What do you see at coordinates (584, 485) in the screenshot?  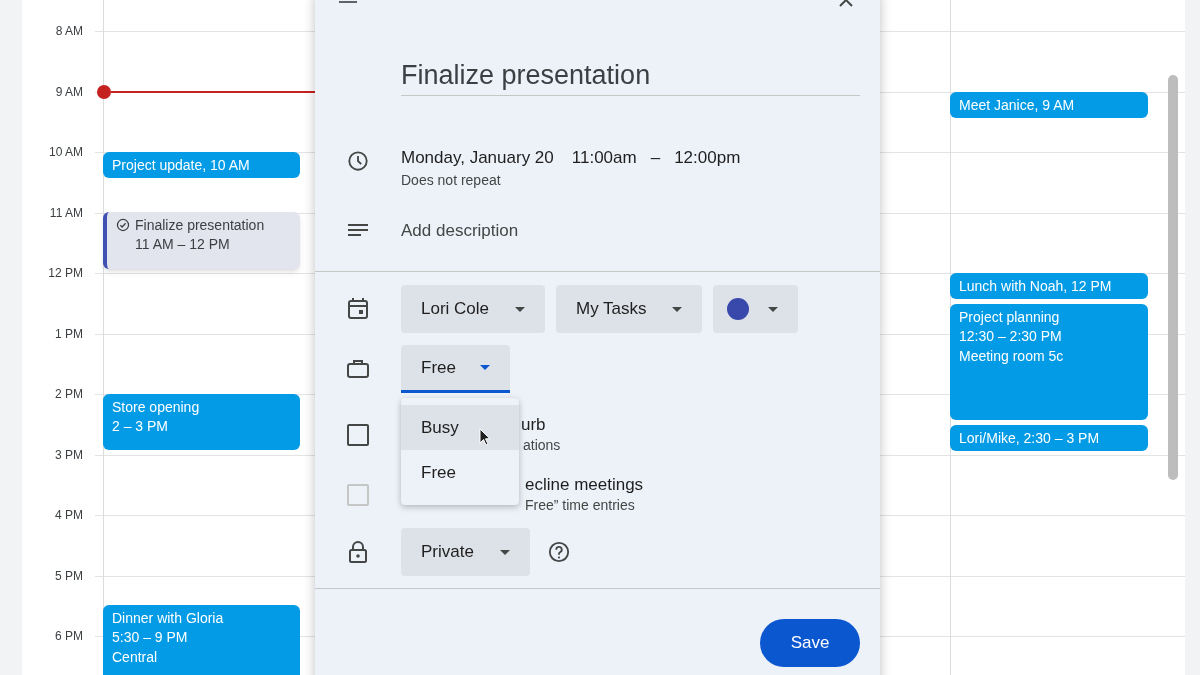 I see `option-title: ecline meetings` at bounding box center [584, 485].